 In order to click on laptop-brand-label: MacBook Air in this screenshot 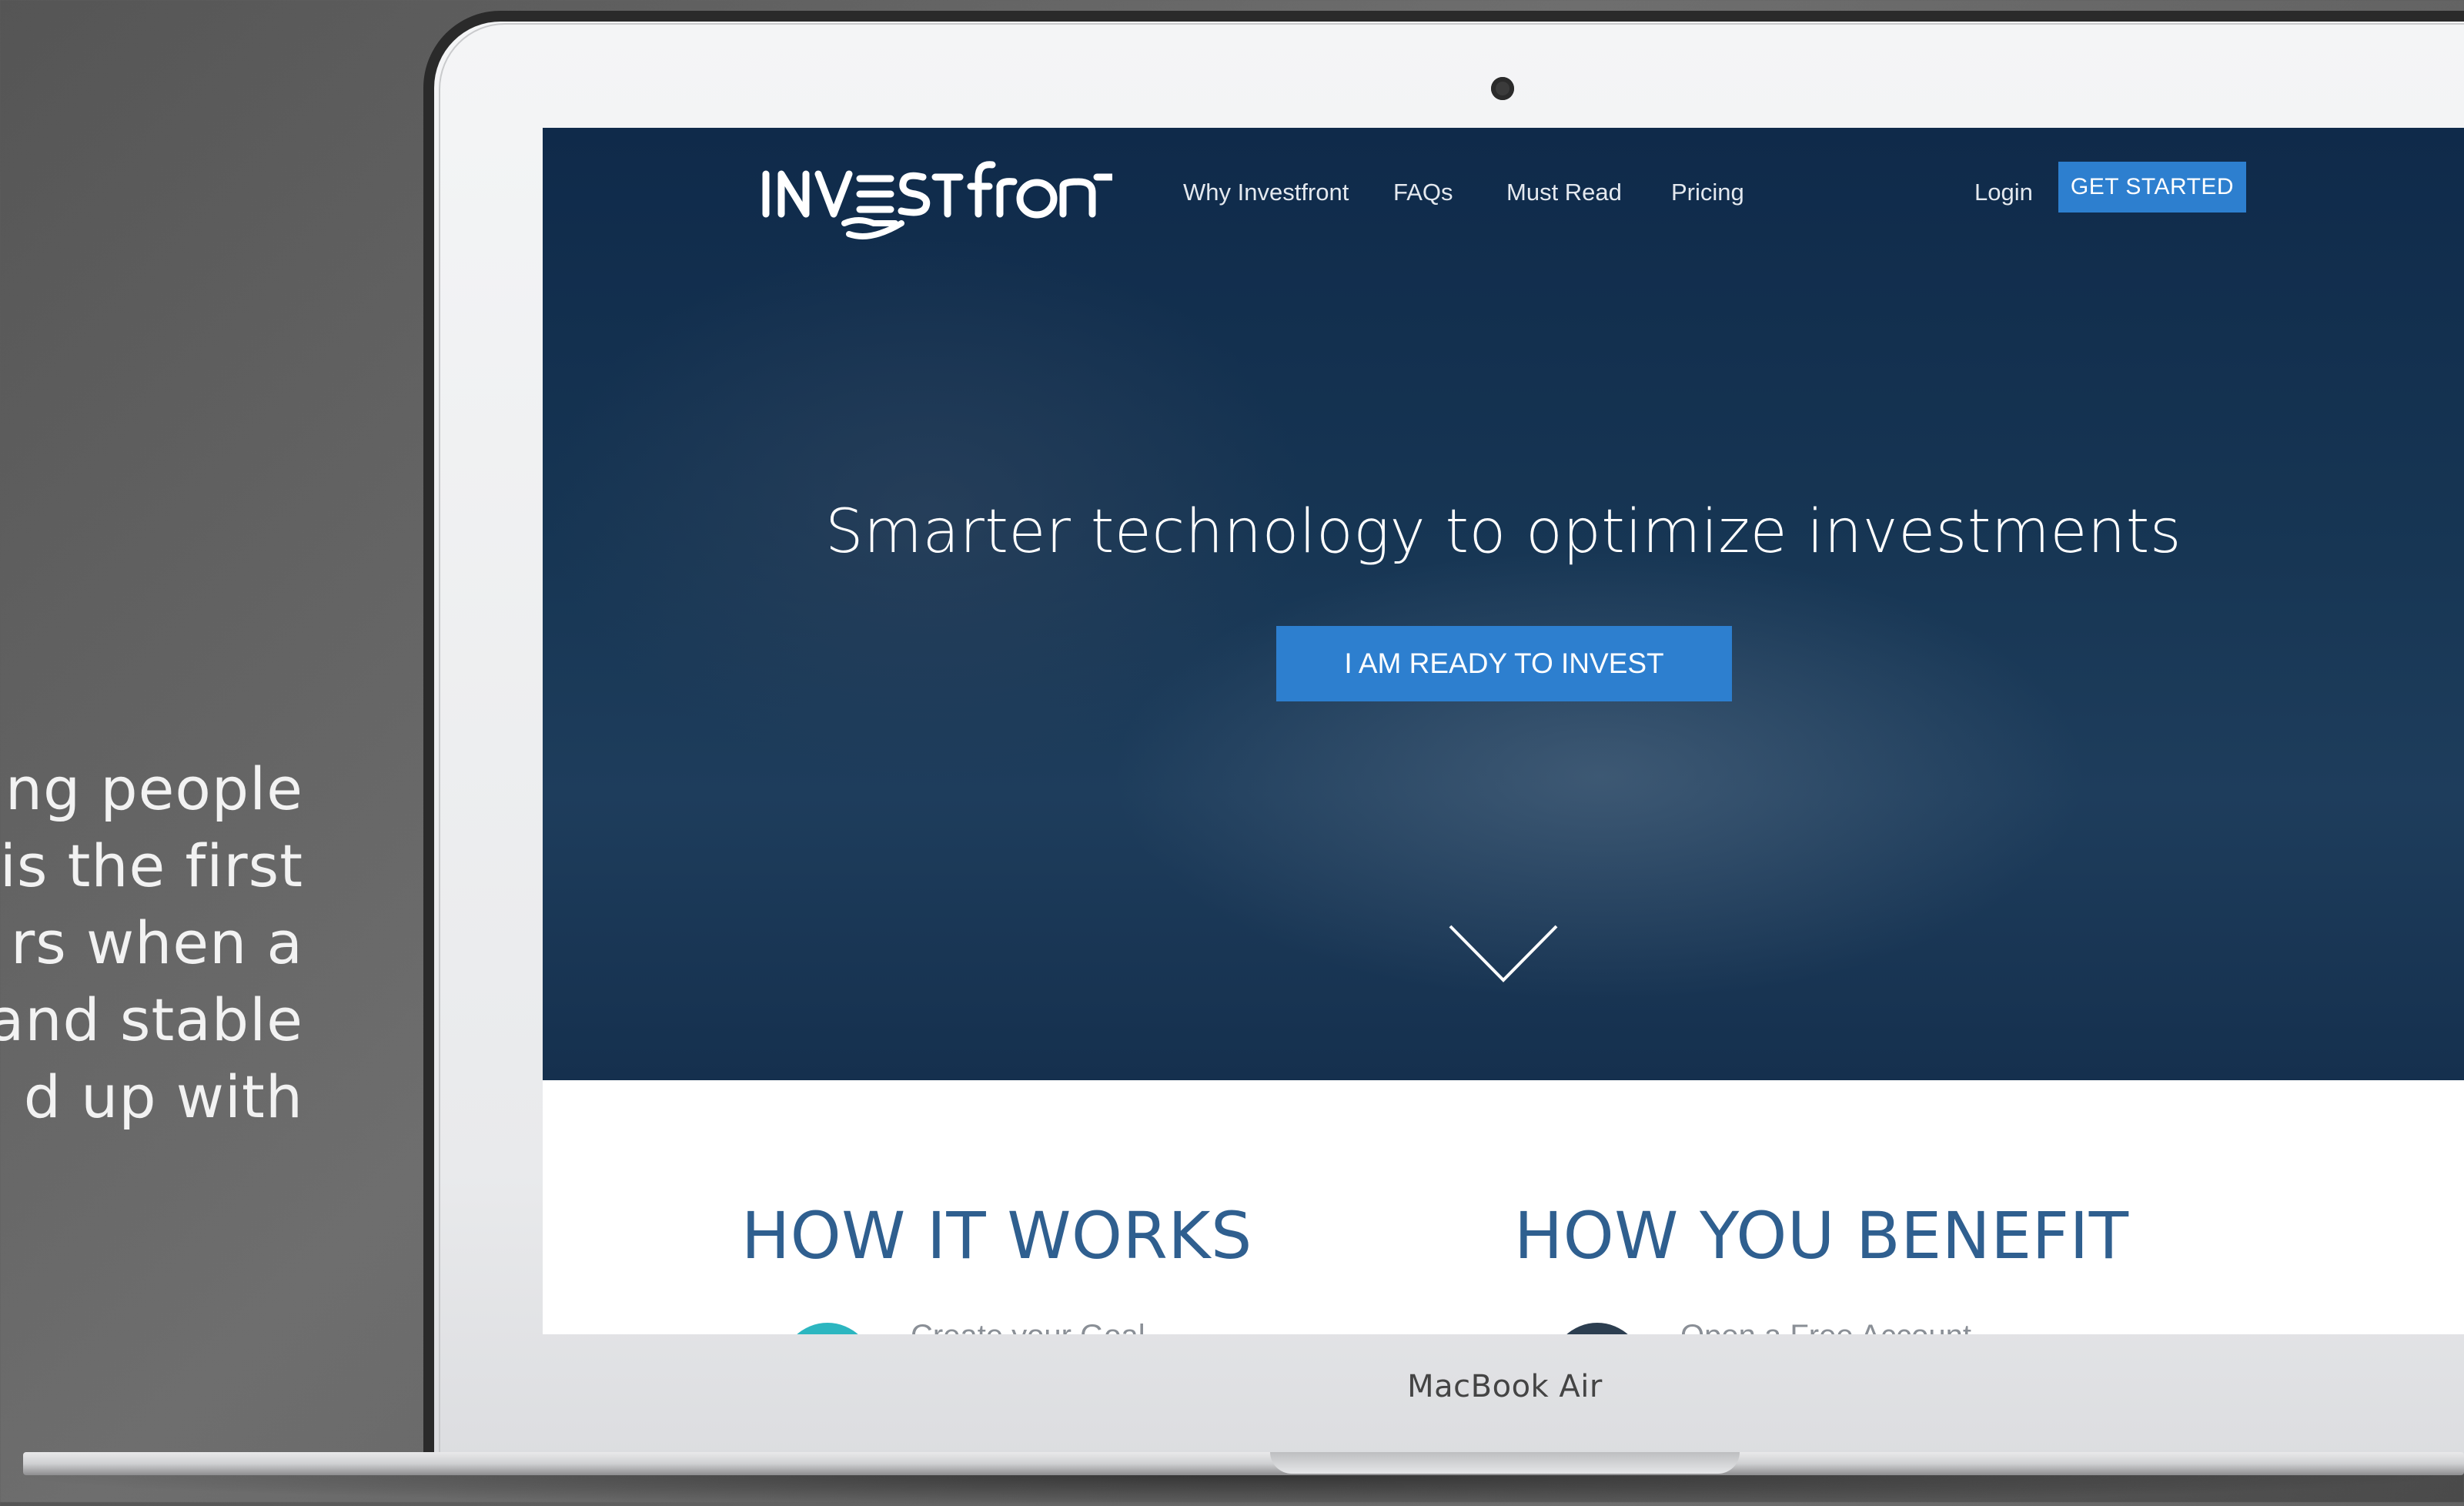, I will do `click(1505, 1386)`.